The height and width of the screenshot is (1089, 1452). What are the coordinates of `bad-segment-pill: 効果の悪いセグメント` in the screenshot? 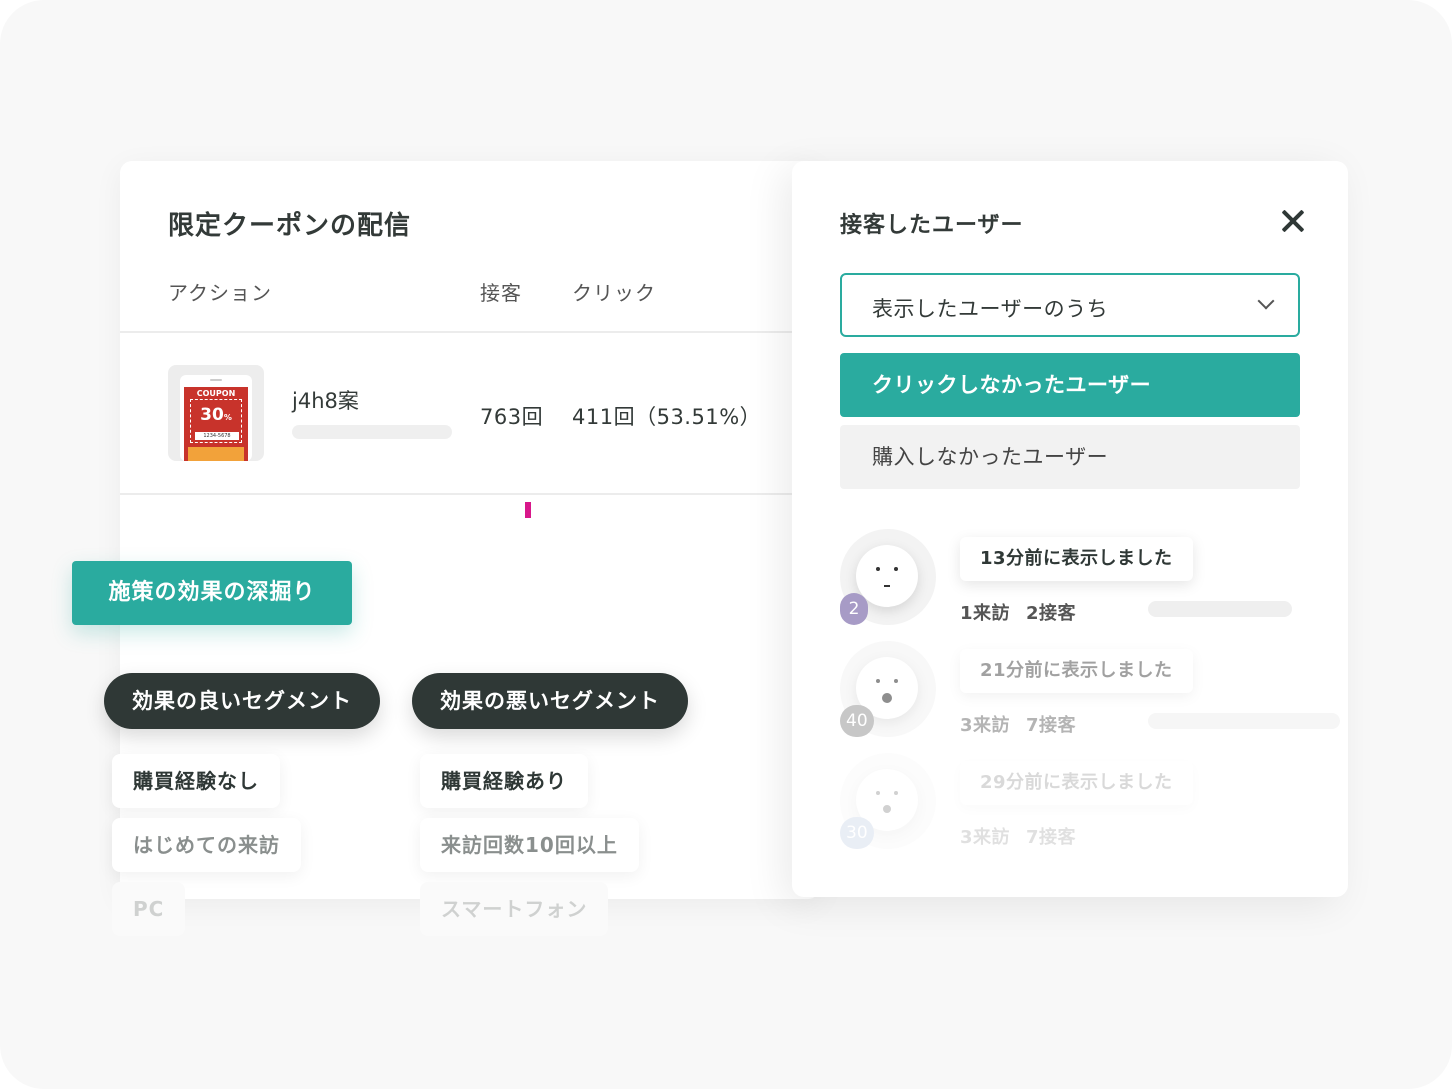 It's located at (550, 701).